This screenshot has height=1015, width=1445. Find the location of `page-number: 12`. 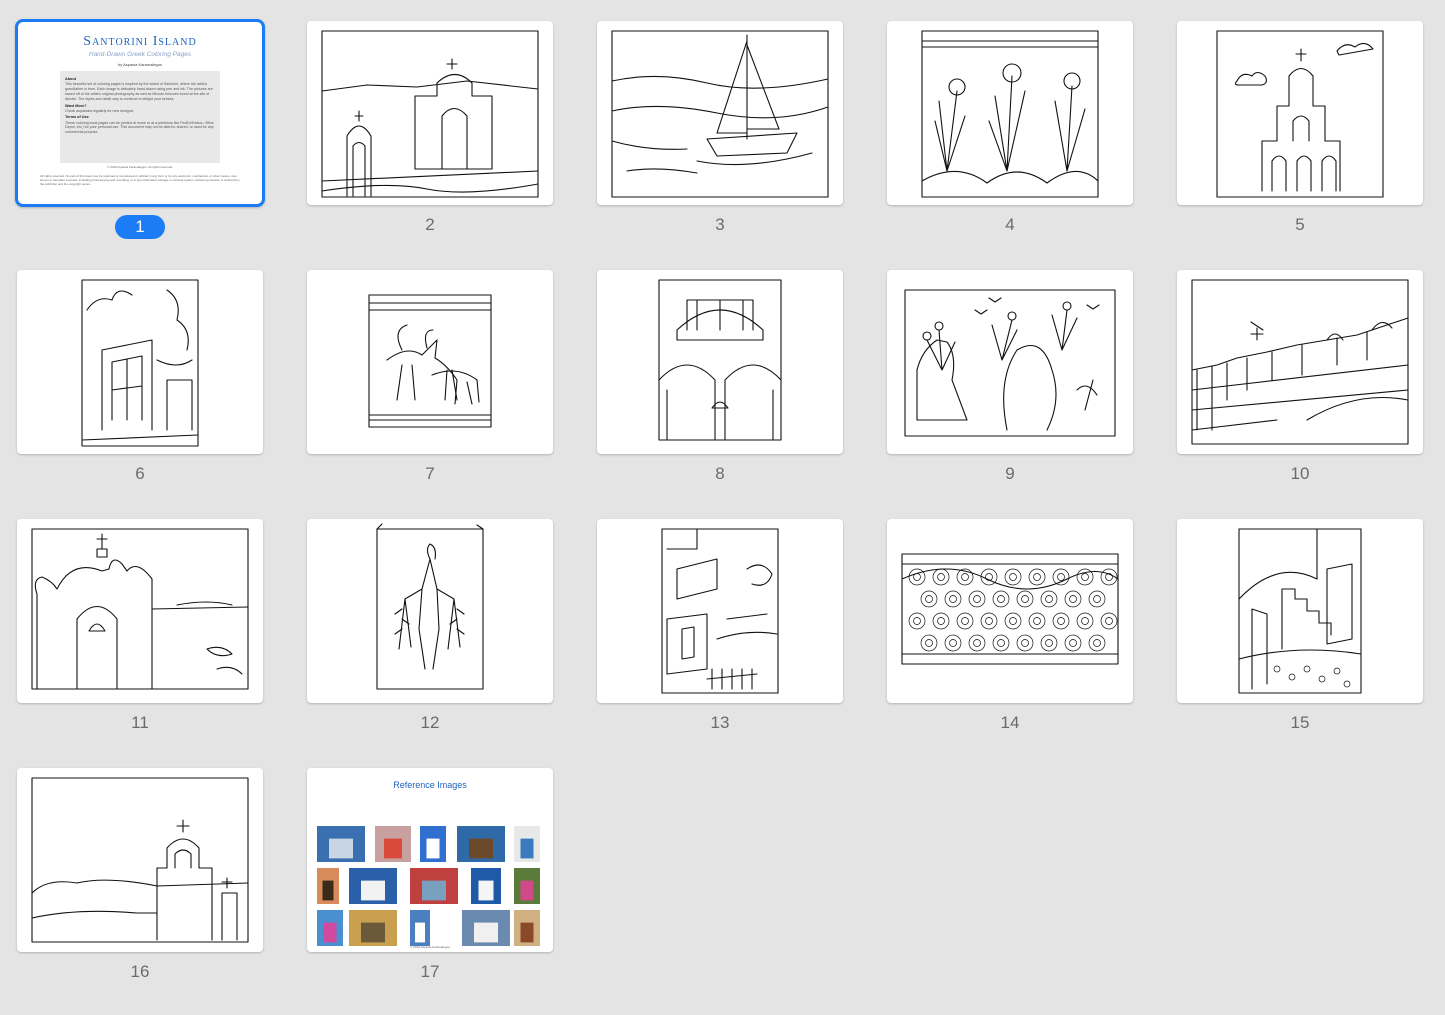

page-number: 12 is located at coordinates (430, 722).